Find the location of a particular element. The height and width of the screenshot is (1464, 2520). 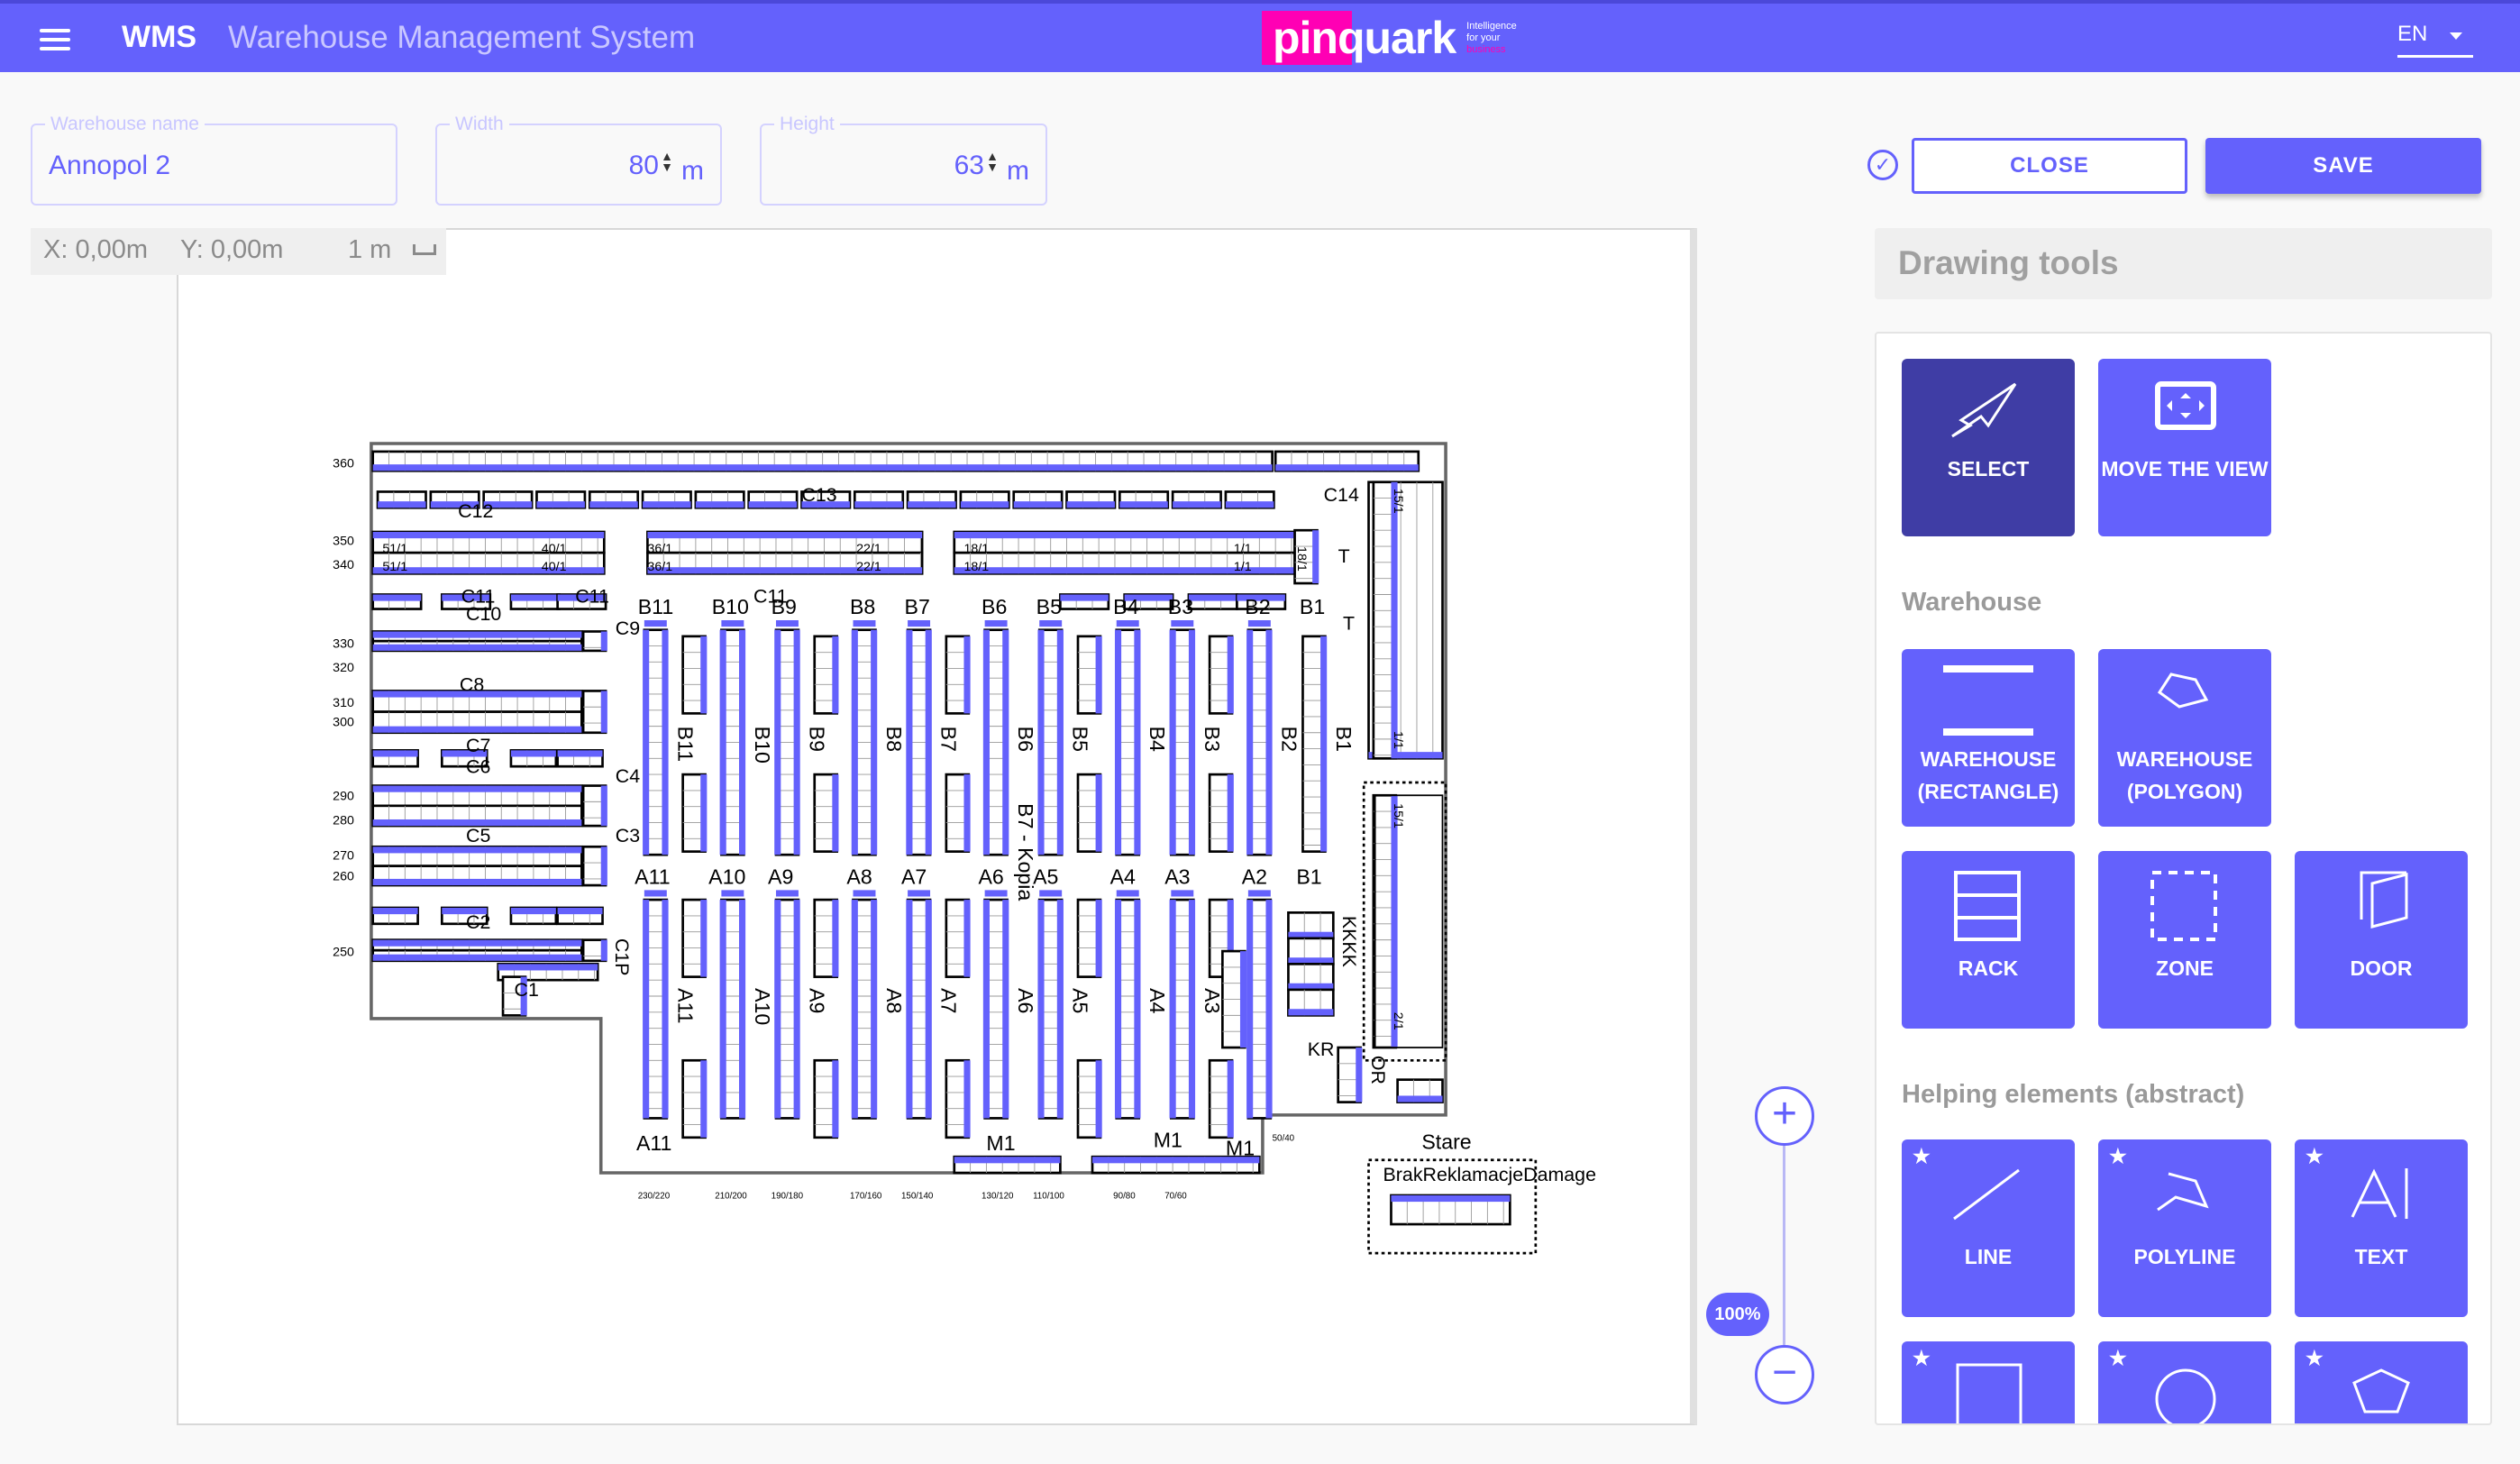

polyline-tool-button: ★ POLYLINE is located at coordinates (2184, 1228).